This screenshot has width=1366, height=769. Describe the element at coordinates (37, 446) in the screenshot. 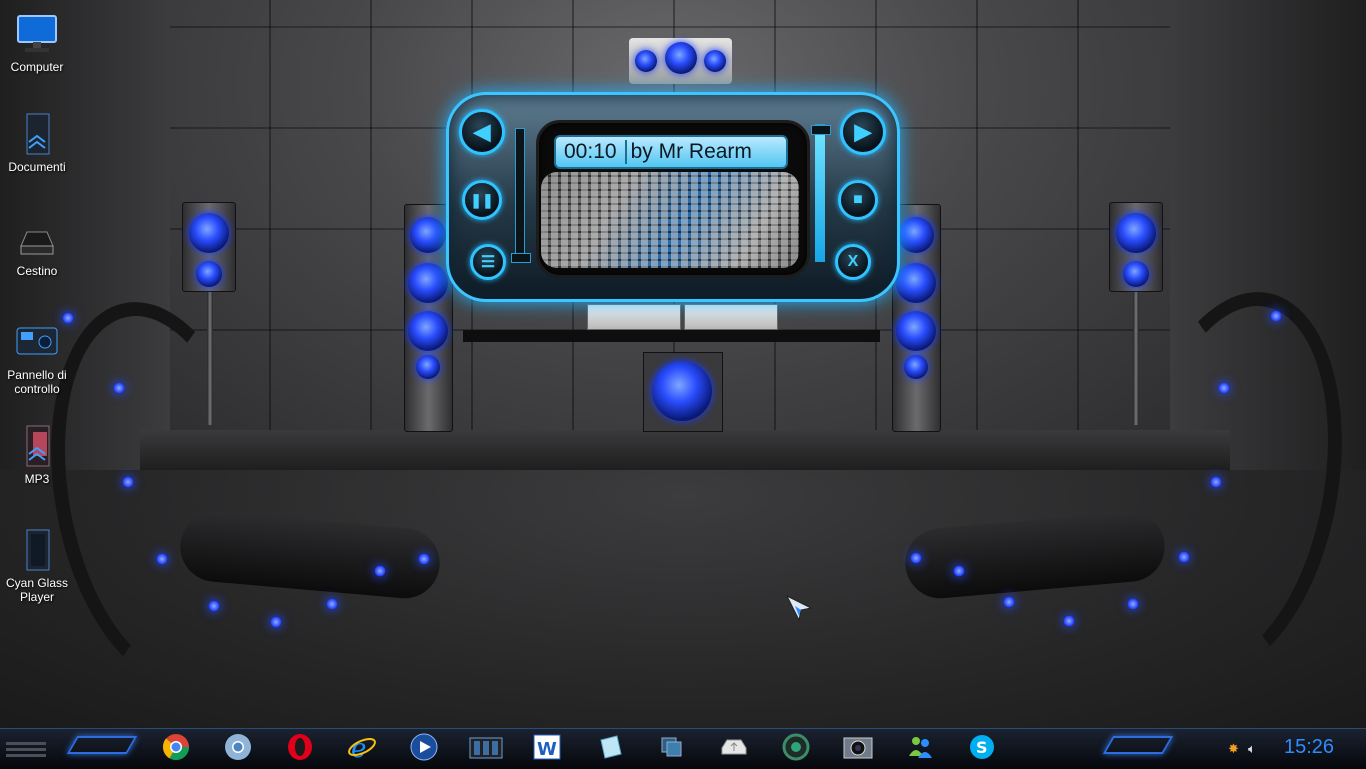

I see `mp3-folder-icon` at that location.